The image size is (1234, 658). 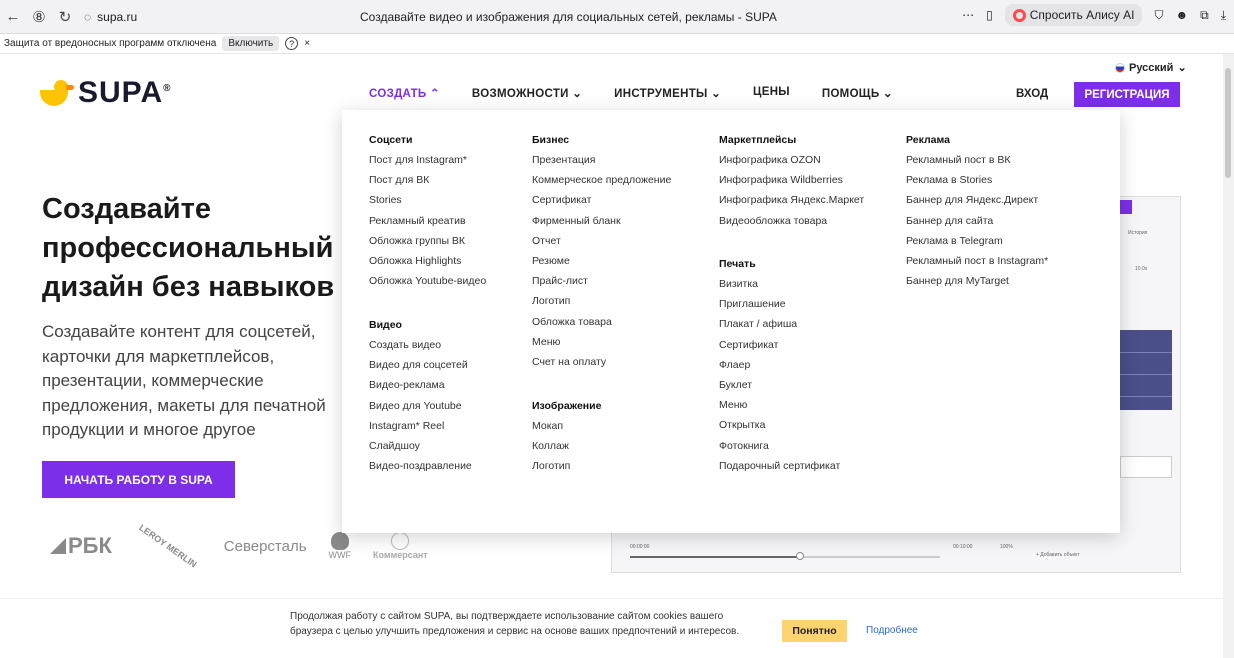 I want to click on menu-item: Создать видео, so click(x=420, y=345).